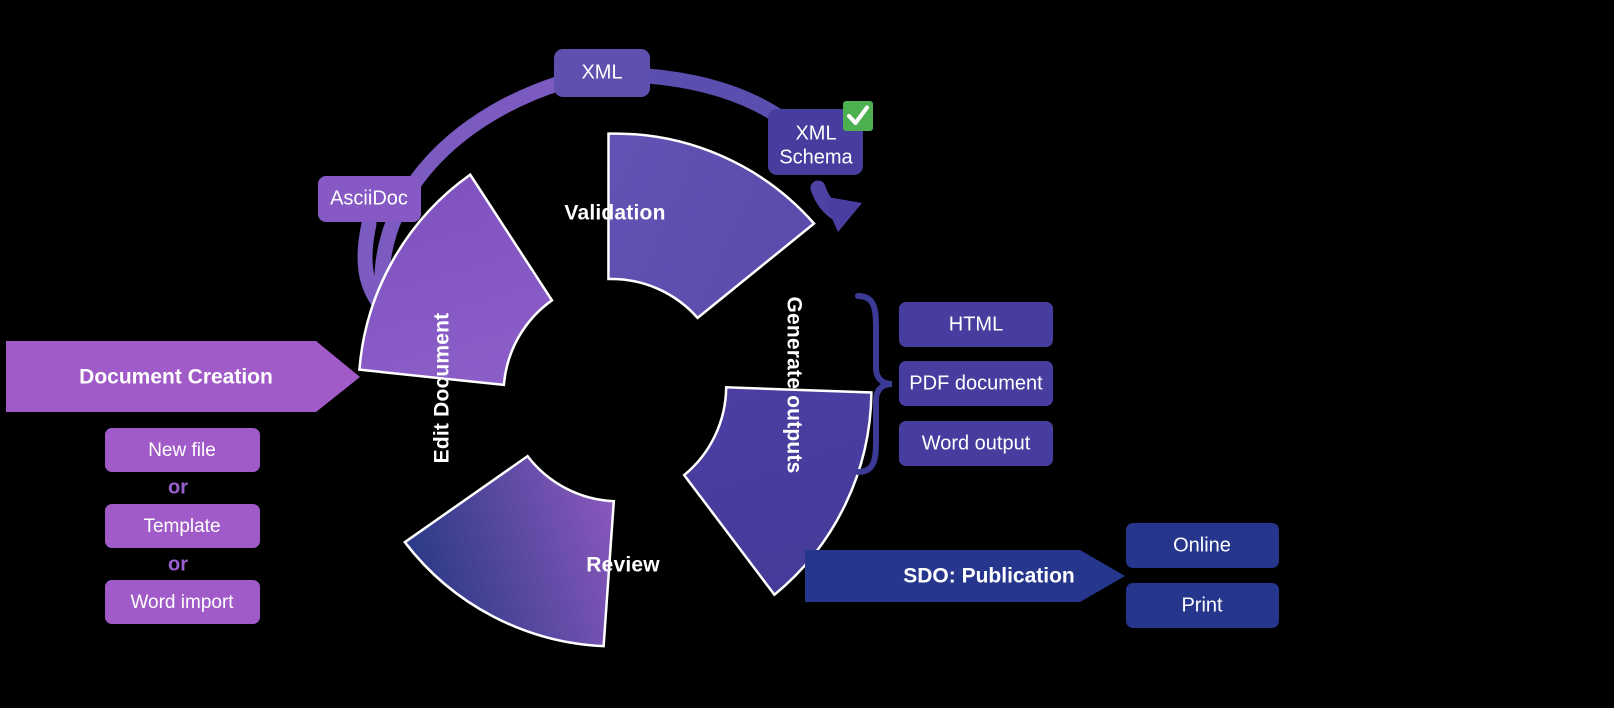 Image resolution: width=1614 pixels, height=708 pixels. What do you see at coordinates (976, 324) in the screenshot?
I see `output-label-html: HTML` at bounding box center [976, 324].